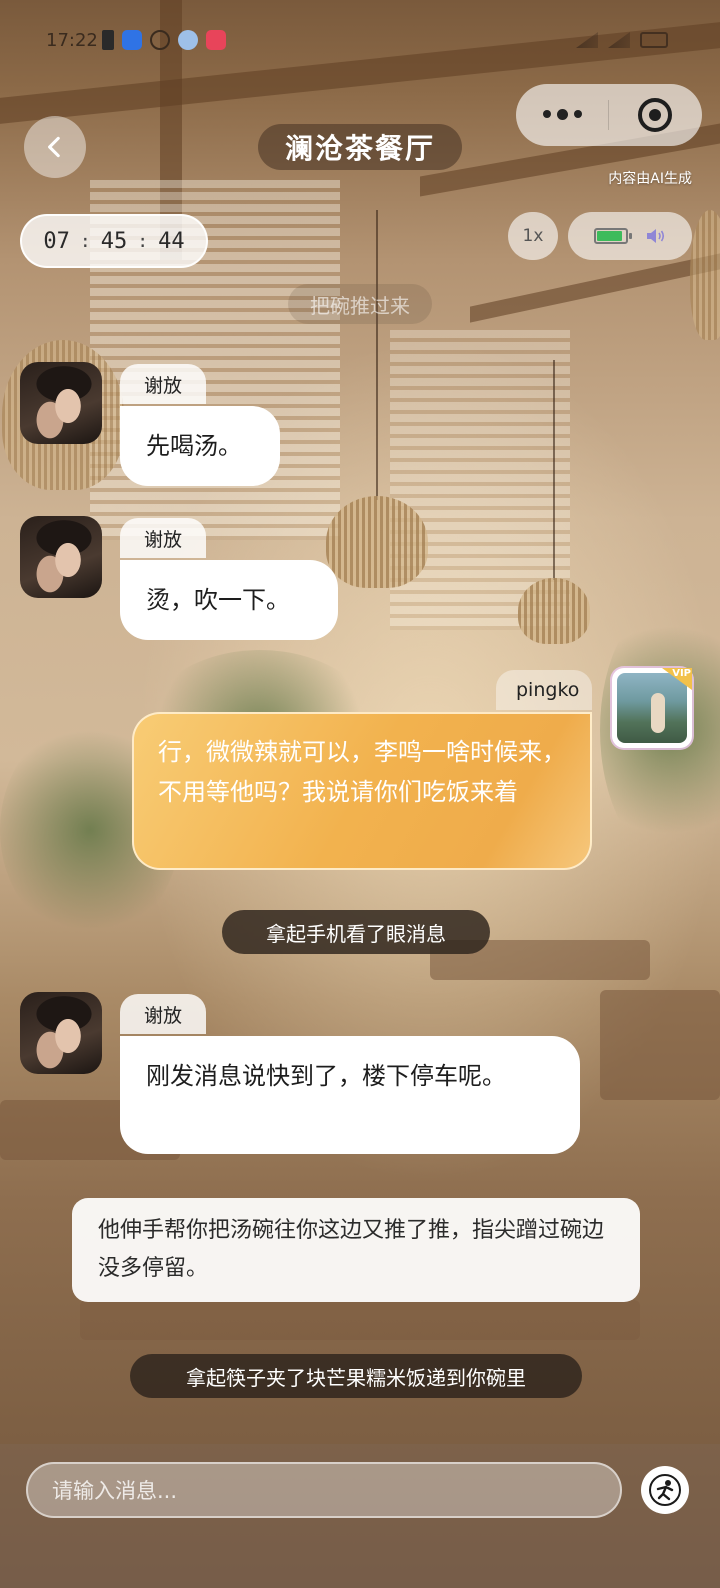 The width and height of the screenshot is (720, 1588). Describe the element at coordinates (132, 40) in the screenshot. I see `browser-icon` at that location.